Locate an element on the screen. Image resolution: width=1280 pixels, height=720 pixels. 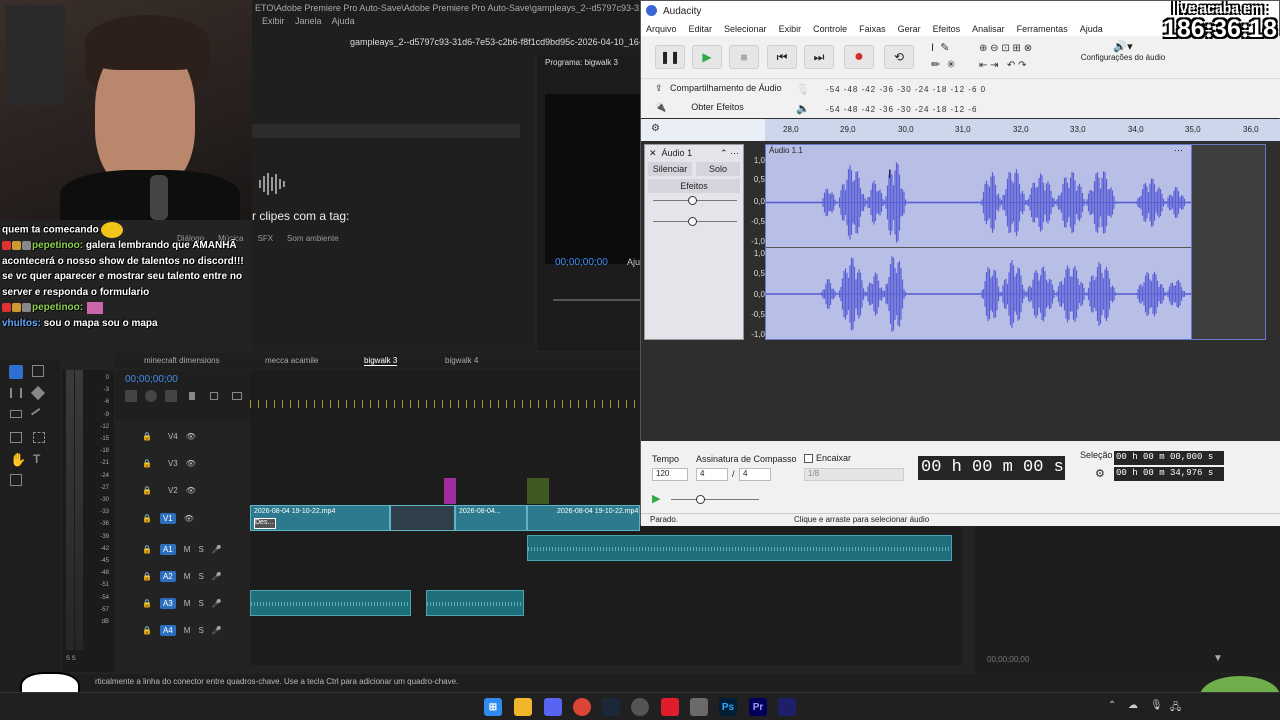
menu-efeitos: Efeitos is located at coordinates (947, 29).